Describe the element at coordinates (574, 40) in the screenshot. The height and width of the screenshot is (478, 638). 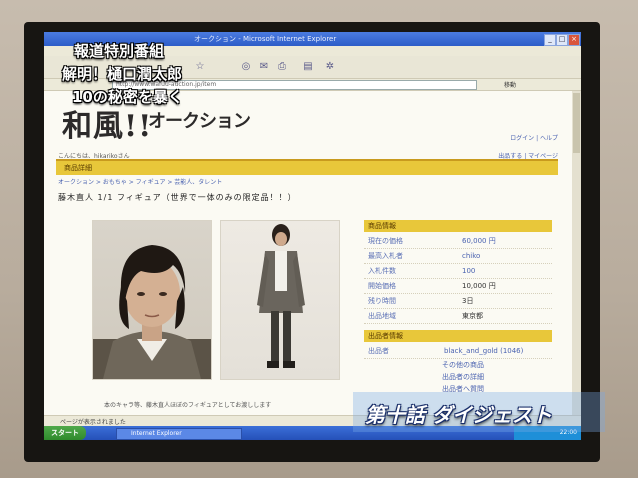
I see `close-icon: ×` at that location.